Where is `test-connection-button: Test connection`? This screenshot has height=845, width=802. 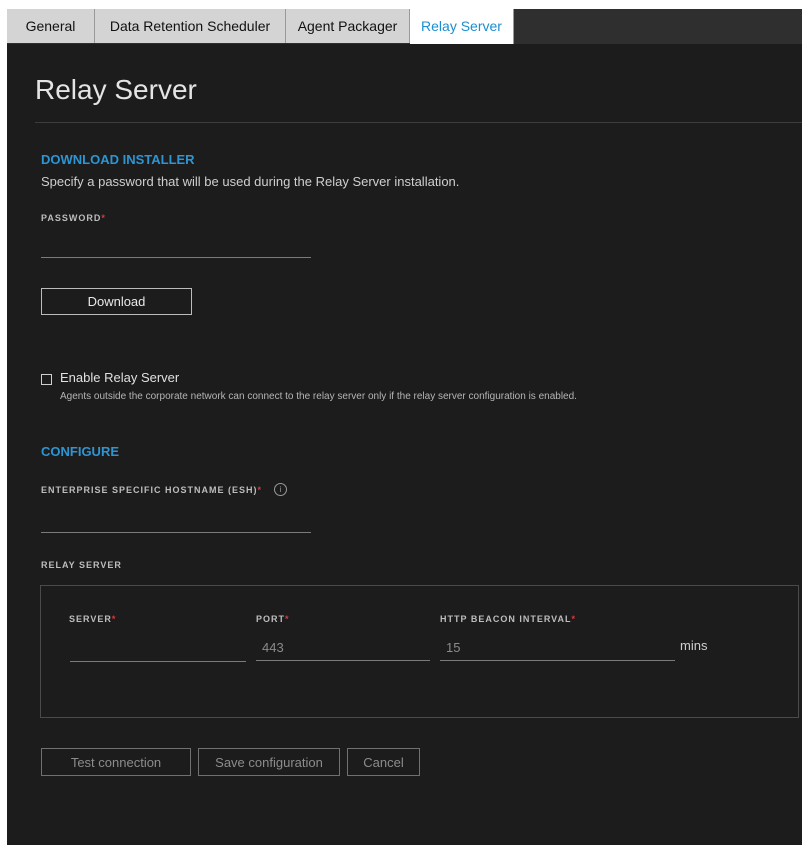
test-connection-button: Test connection is located at coordinates (116, 762).